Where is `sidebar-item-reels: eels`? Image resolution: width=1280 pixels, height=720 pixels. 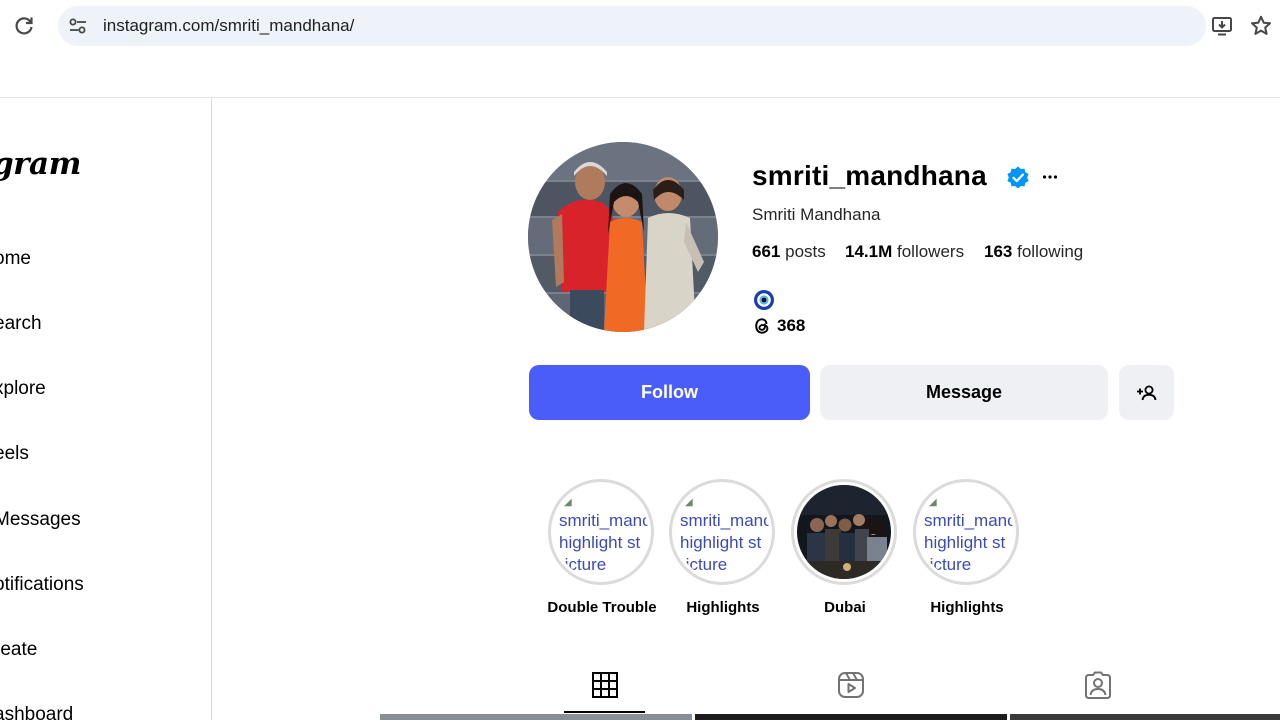 sidebar-item-reels: eels is located at coordinates (14, 454).